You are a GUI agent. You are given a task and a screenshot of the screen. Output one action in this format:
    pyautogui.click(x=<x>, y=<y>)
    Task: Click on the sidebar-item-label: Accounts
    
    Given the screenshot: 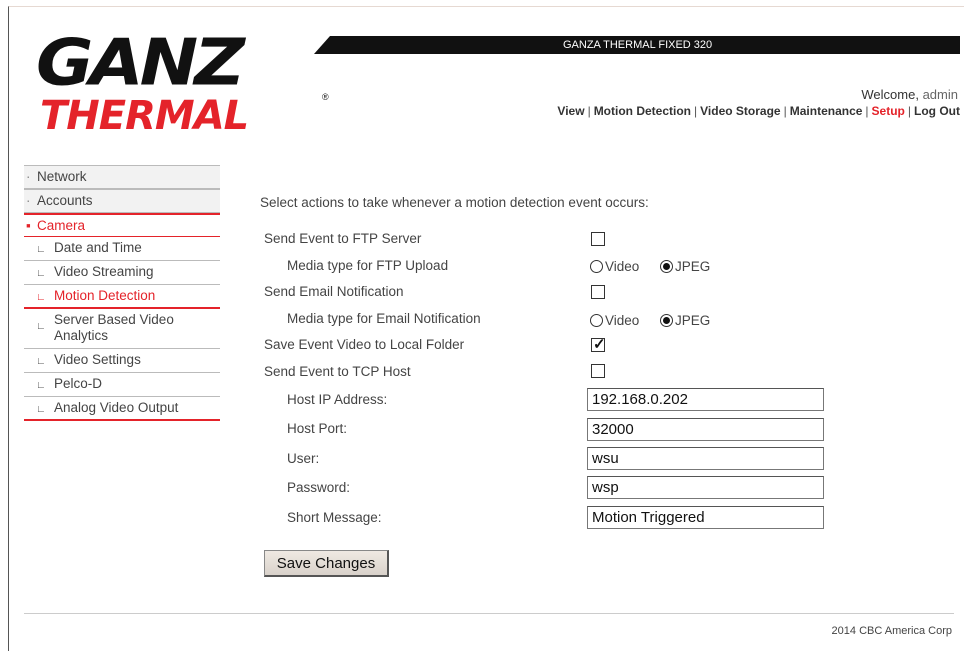 What is the action you would take?
    pyautogui.click(x=65, y=200)
    